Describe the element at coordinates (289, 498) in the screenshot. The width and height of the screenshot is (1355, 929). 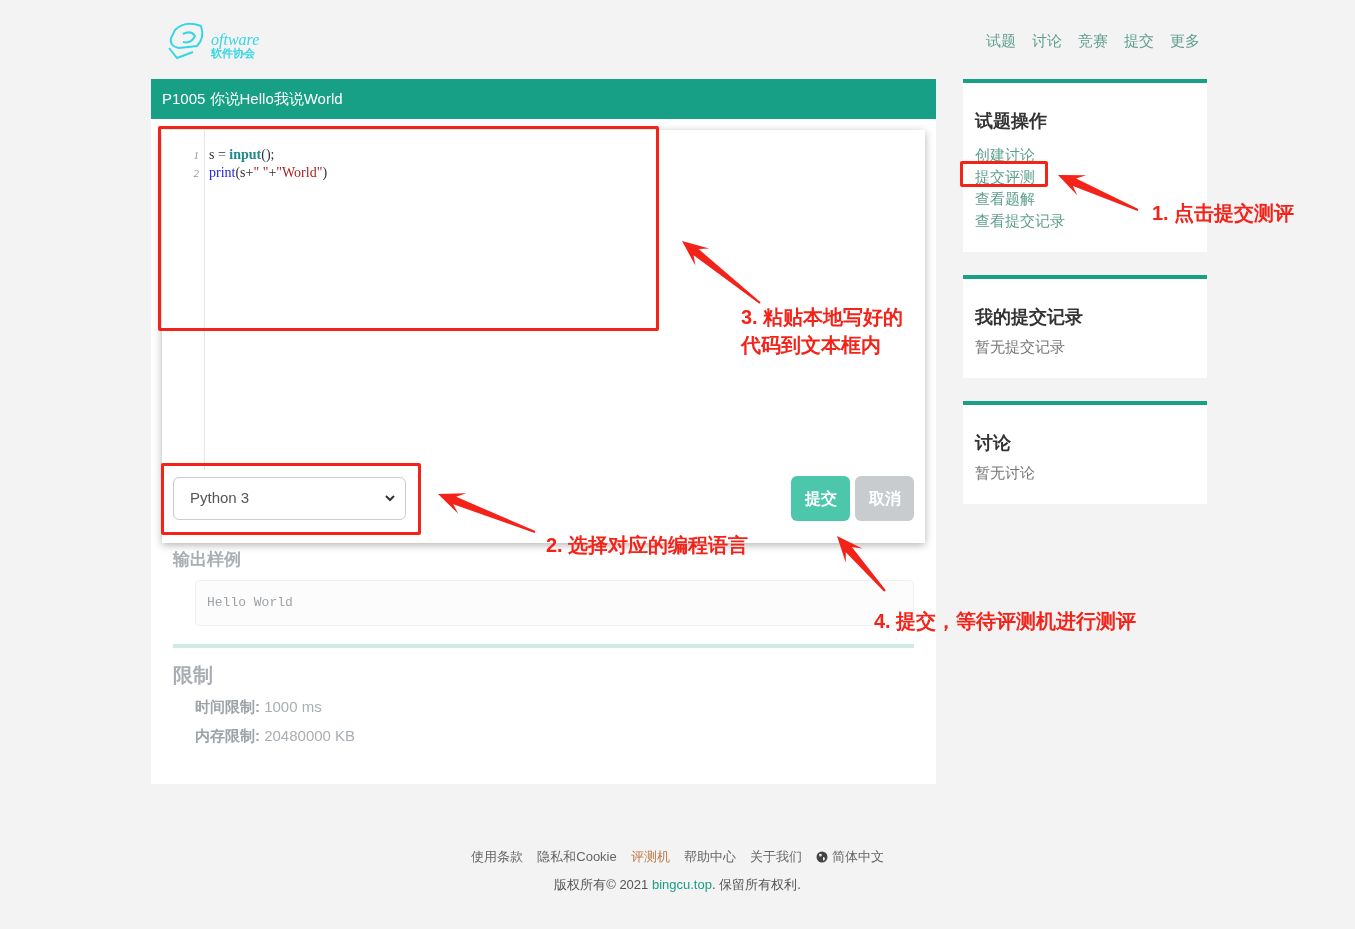
I see `language-select: Python 3` at that location.